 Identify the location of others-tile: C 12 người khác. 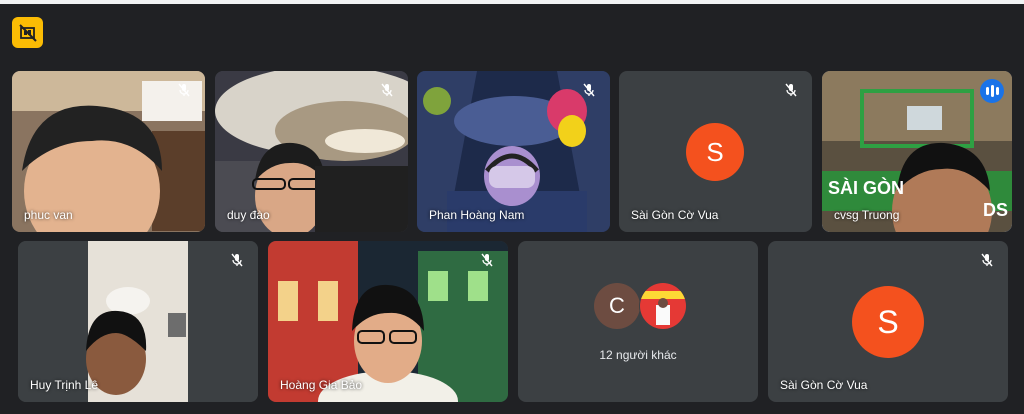
(638, 321).